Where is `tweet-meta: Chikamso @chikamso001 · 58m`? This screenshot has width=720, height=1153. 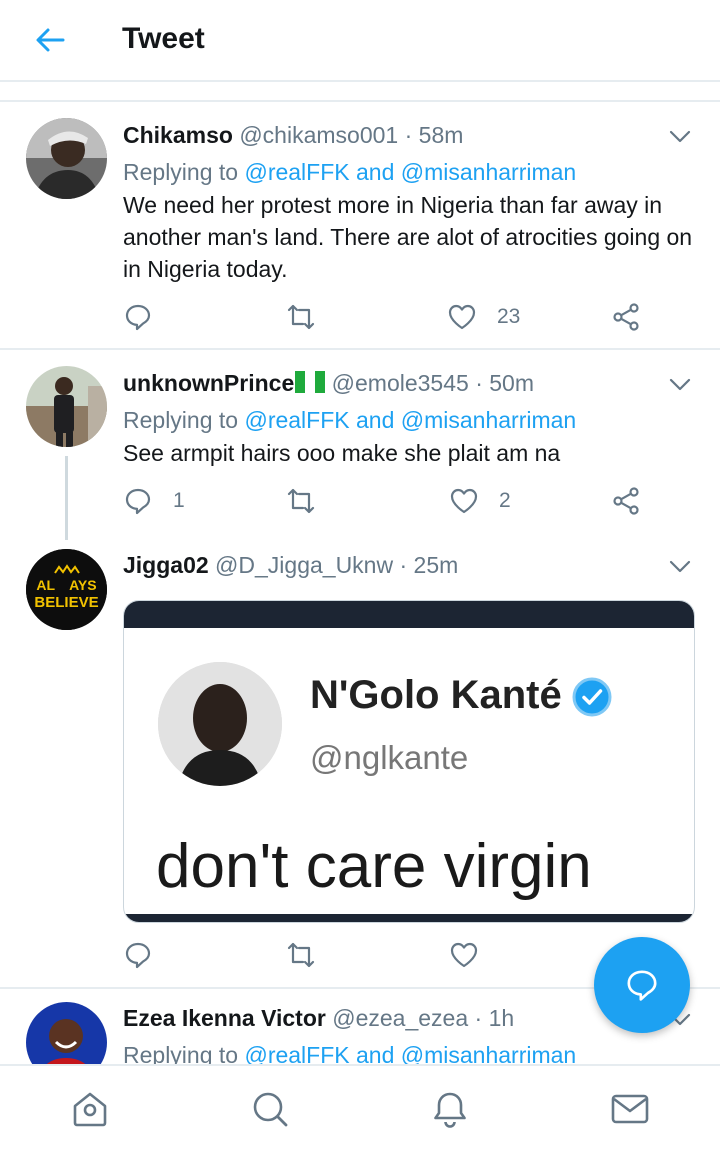 tweet-meta: Chikamso @chikamso001 · 58m is located at coordinates (293, 135).